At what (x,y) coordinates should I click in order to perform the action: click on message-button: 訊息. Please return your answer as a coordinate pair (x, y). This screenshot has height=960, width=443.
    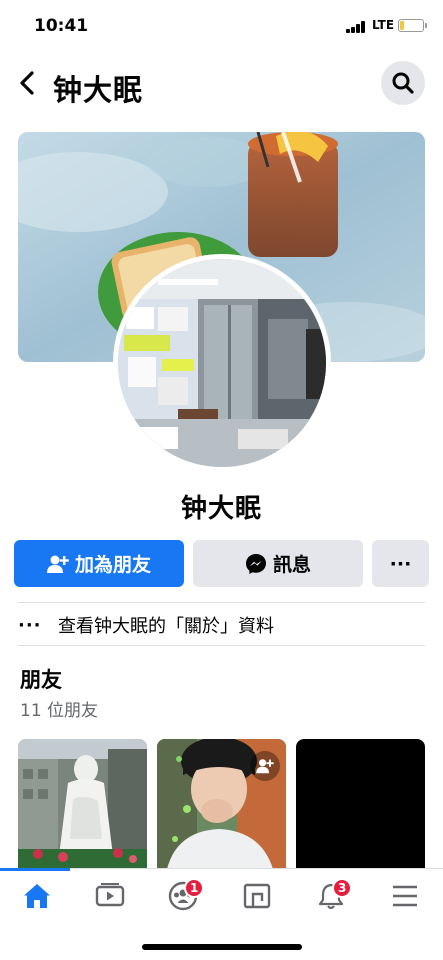
    Looking at the image, I should click on (278, 563).